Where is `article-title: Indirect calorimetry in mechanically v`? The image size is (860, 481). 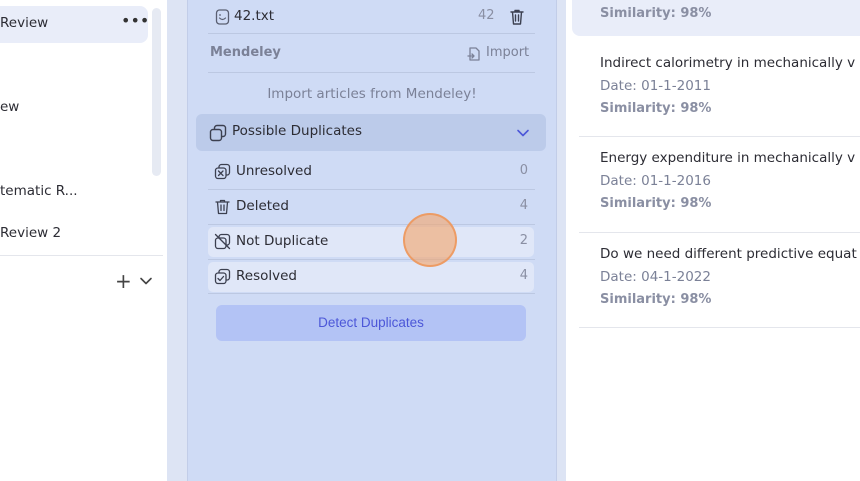 article-title: Indirect calorimetry in mechanically v is located at coordinates (728, 63).